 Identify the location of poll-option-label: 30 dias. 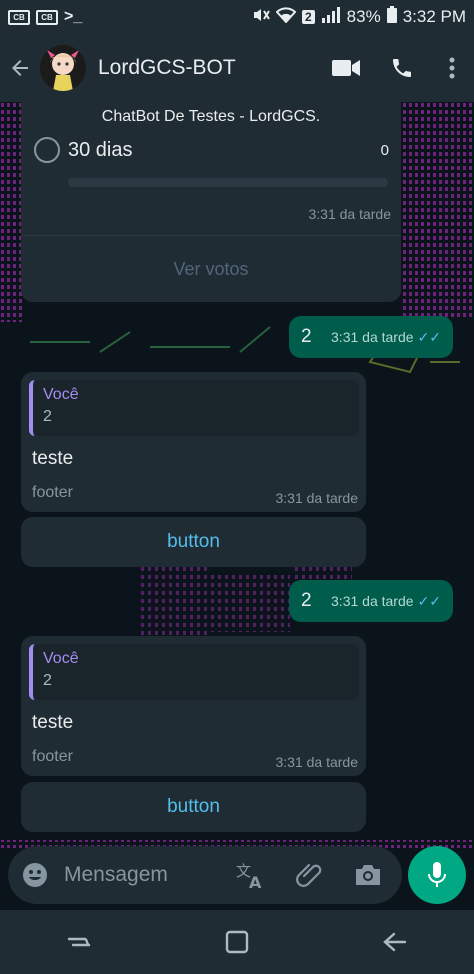
(100, 149).